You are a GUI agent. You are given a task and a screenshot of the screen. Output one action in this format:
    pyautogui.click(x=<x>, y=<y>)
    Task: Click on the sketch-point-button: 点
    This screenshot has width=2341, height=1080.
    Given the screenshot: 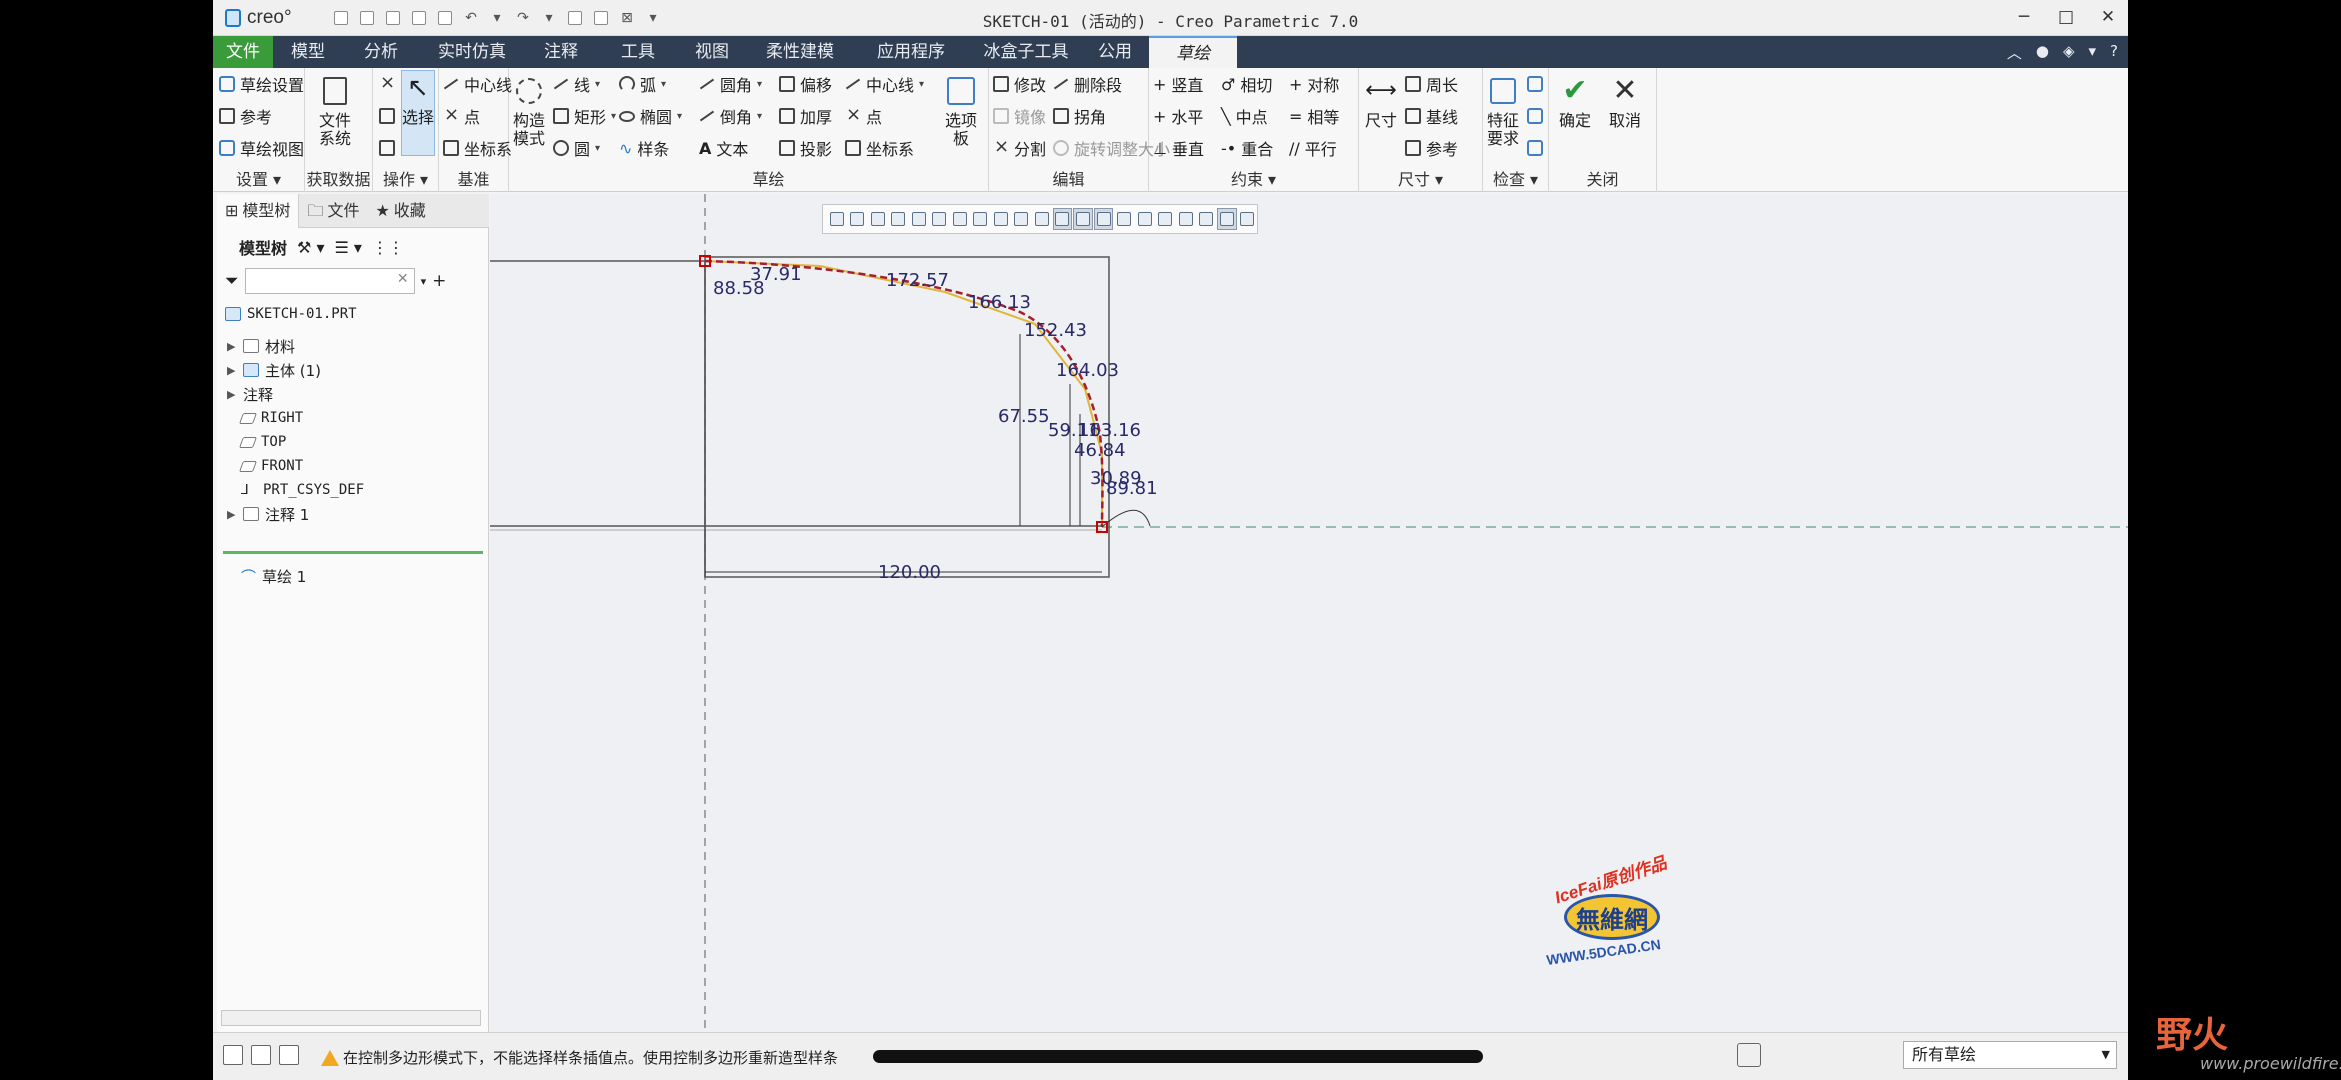 What is the action you would take?
    pyautogui.click(x=863, y=116)
    